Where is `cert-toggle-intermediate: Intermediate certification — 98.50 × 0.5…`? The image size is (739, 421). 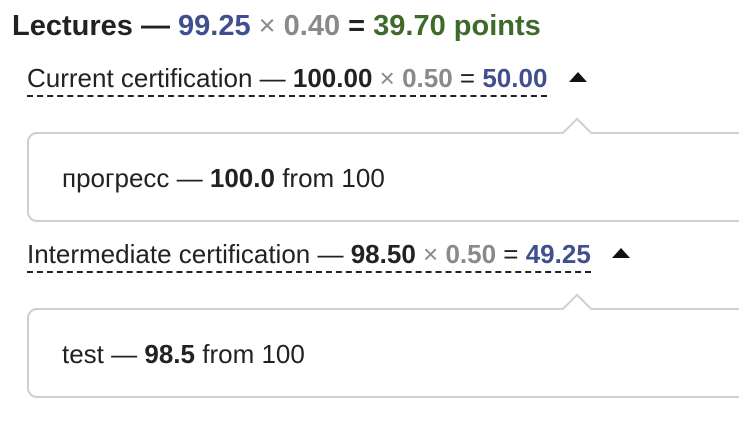
cert-toggle-intermediate: Intermediate certification — 98.50 × 0.5… is located at coordinates (309, 255).